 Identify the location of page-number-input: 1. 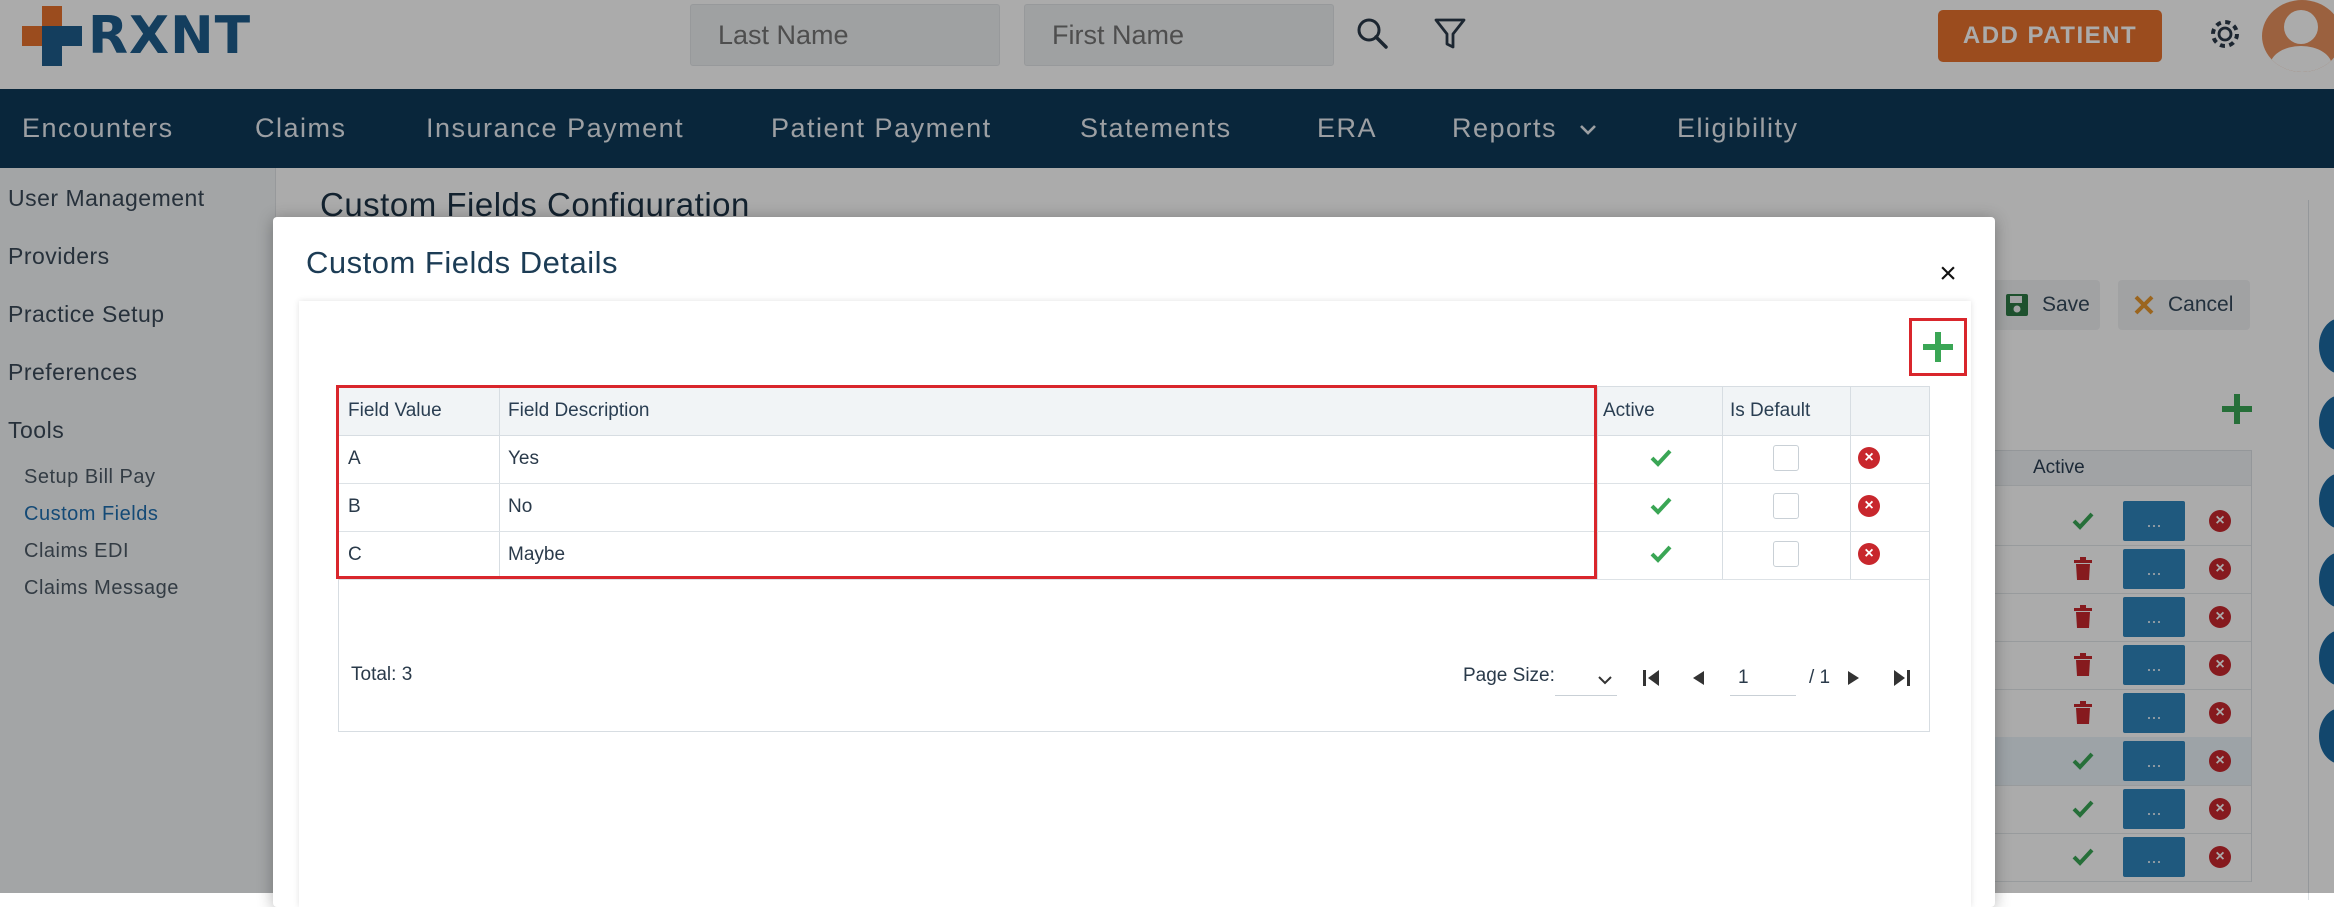
(1763, 680).